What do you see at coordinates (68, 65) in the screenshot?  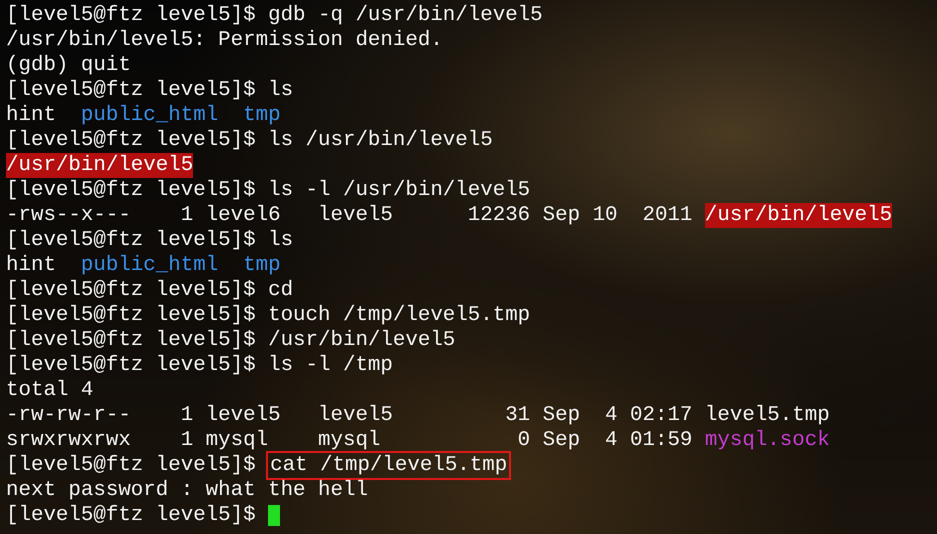 I see `terminal-text: (gdb) quit` at bounding box center [68, 65].